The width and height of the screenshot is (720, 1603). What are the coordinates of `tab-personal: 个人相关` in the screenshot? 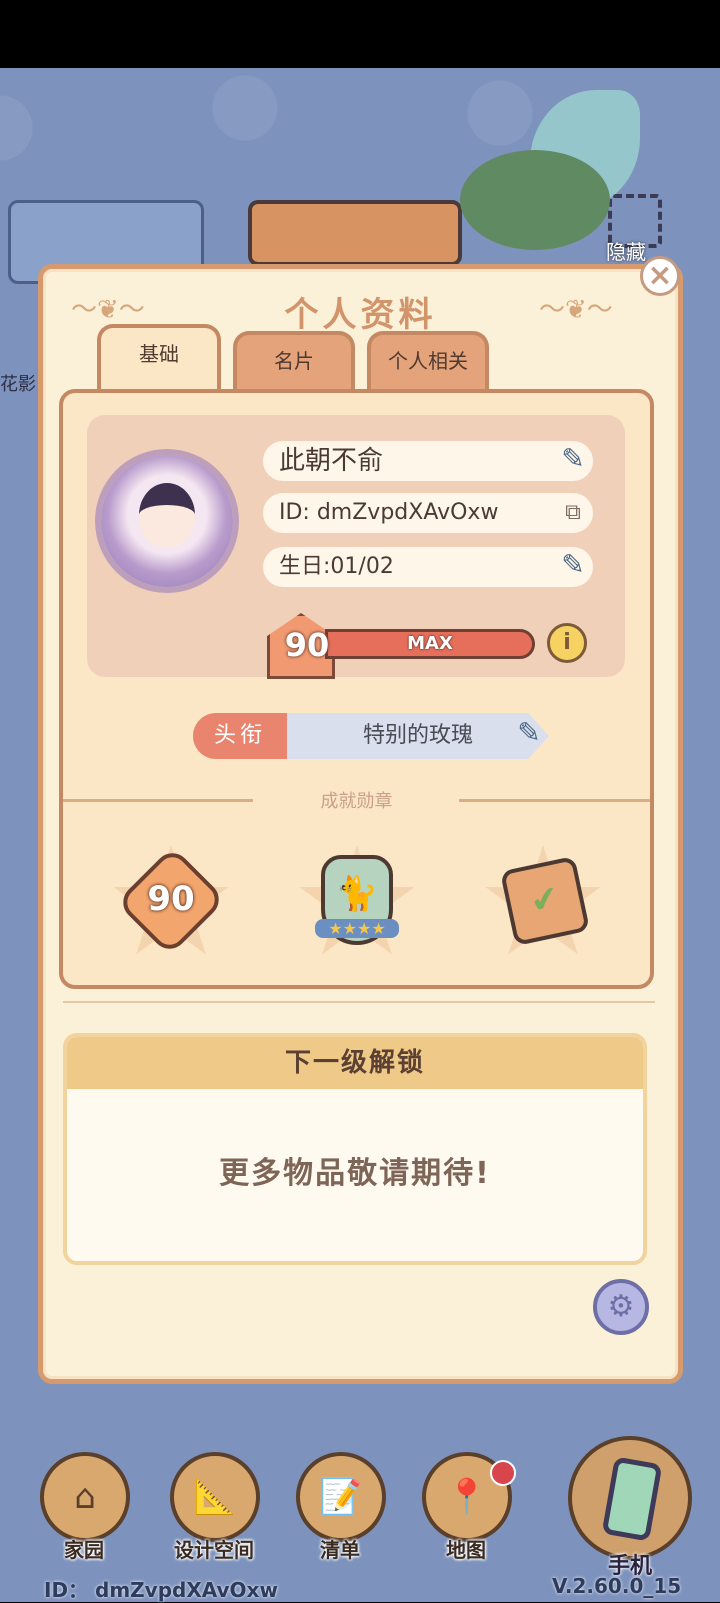 It's located at (428, 362).